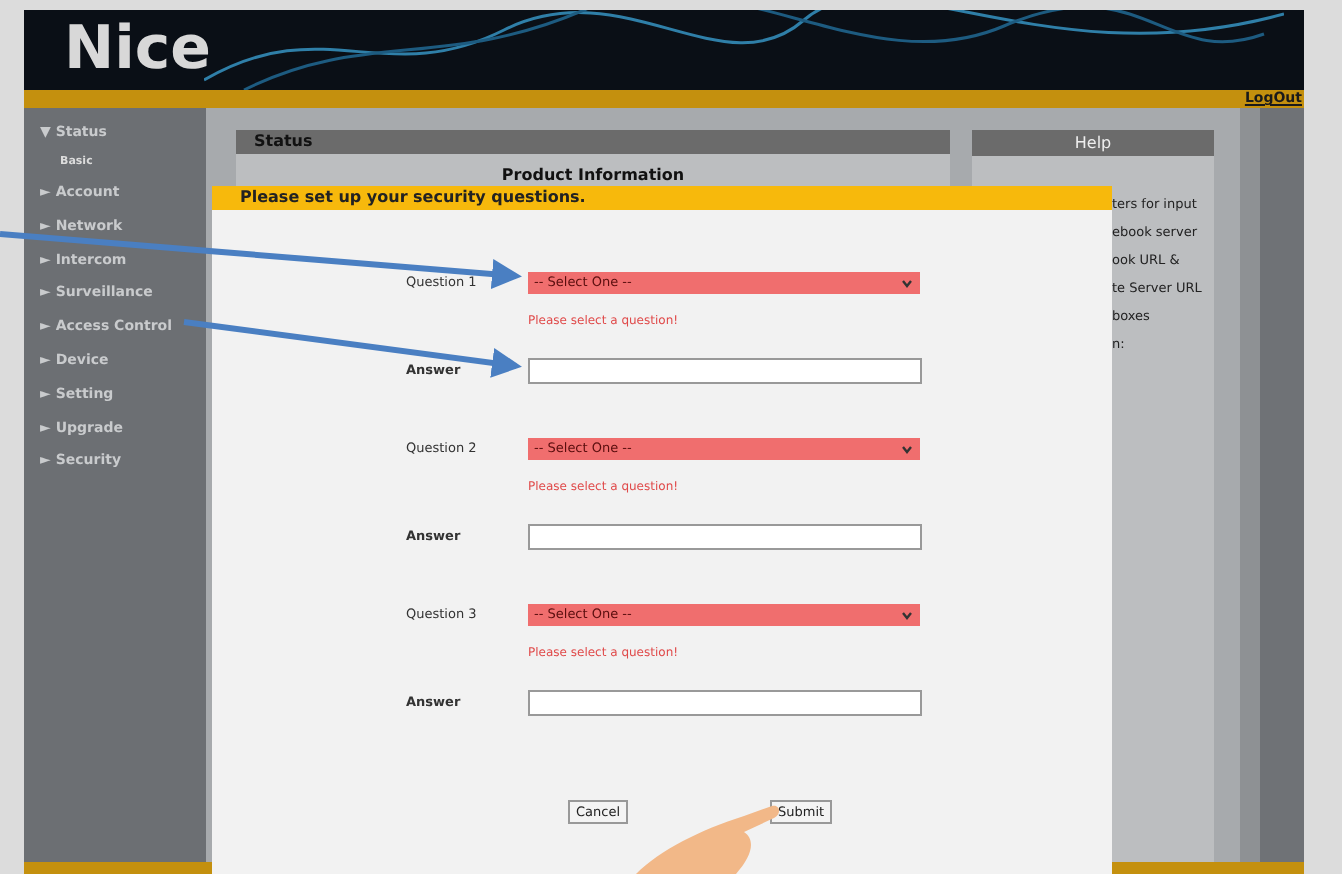 The image size is (1342, 874). What do you see at coordinates (138, 50) in the screenshot?
I see `logo-text: Nice` at bounding box center [138, 50].